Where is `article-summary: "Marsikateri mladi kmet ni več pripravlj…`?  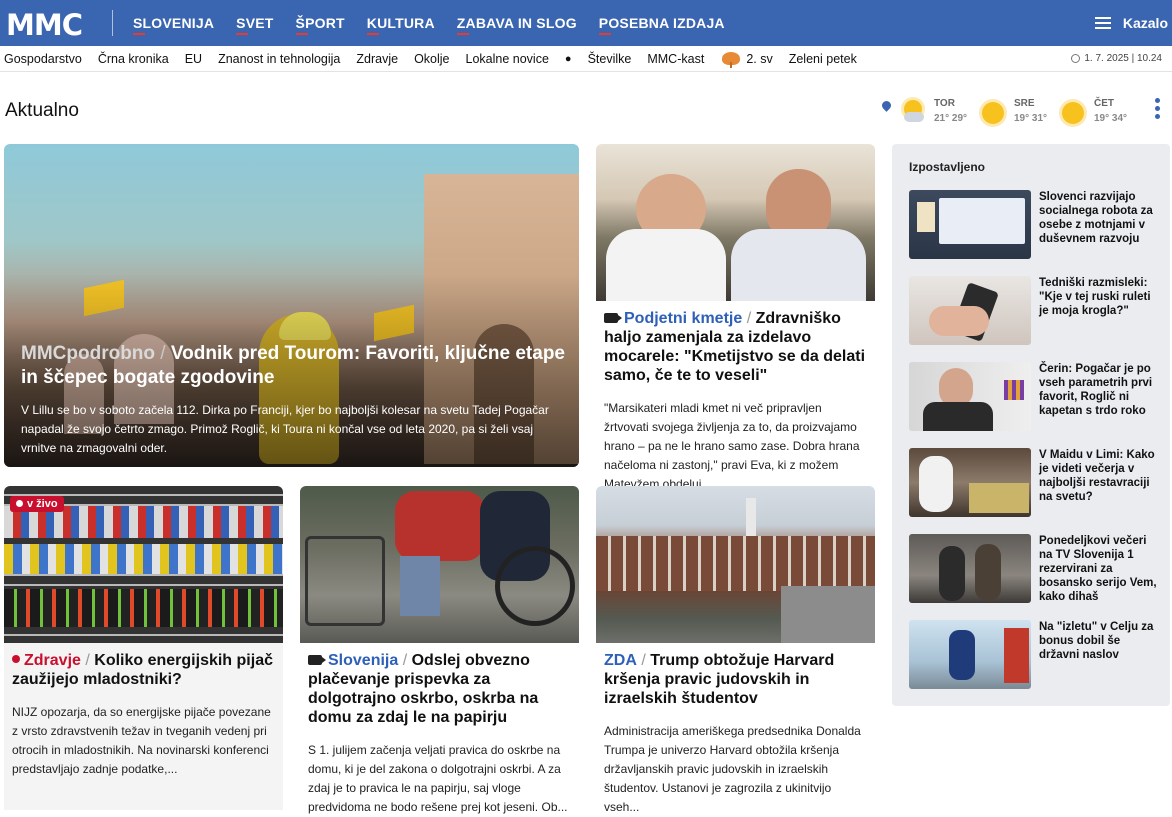 article-summary: "Marsikateri mladi kmet ni več pripravlj… is located at coordinates (732, 446).